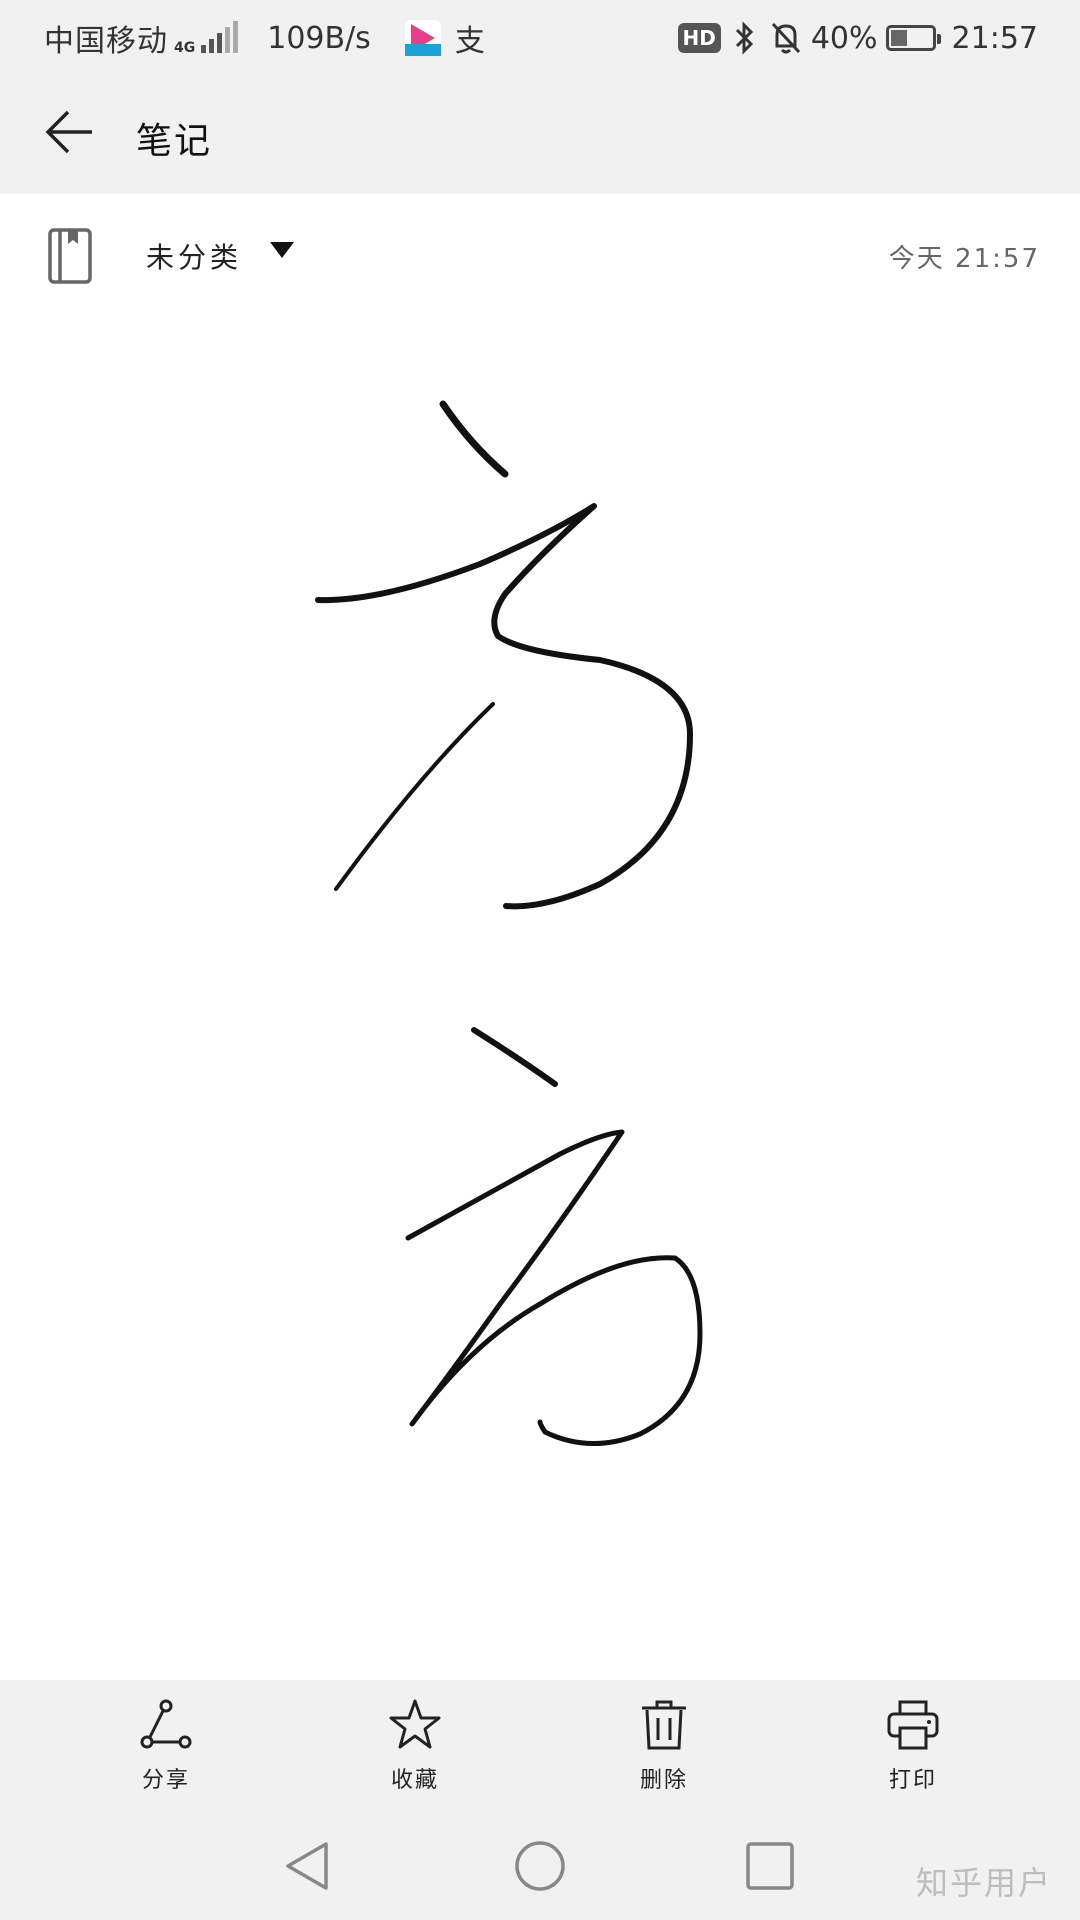 The height and width of the screenshot is (1920, 1080). Describe the element at coordinates (540, 135) in the screenshot. I see `app-bar: 笔记` at that location.